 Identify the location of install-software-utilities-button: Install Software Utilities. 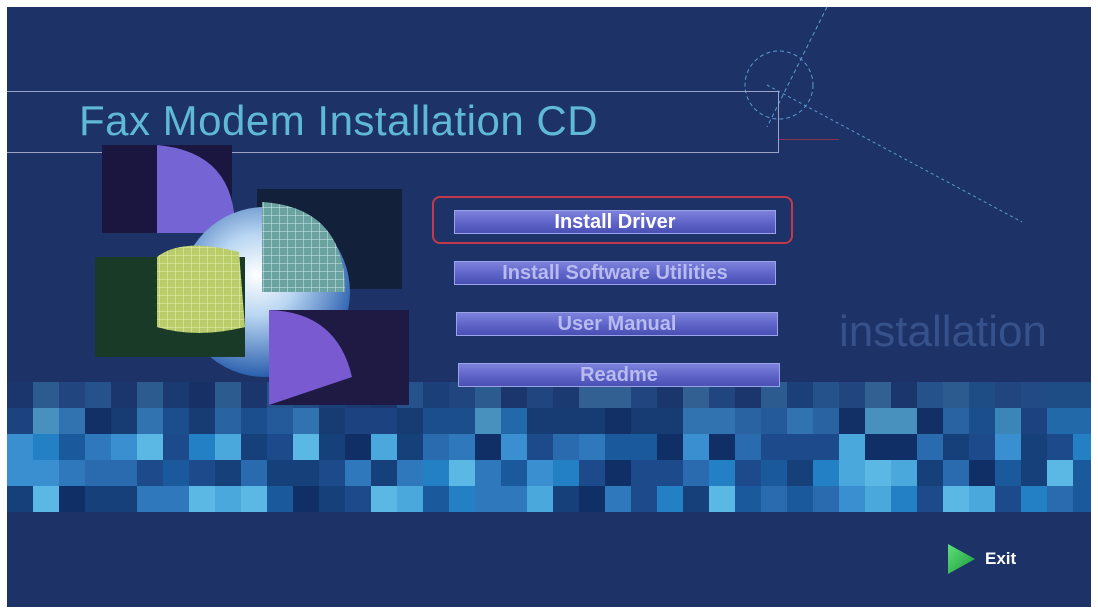
(615, 273).